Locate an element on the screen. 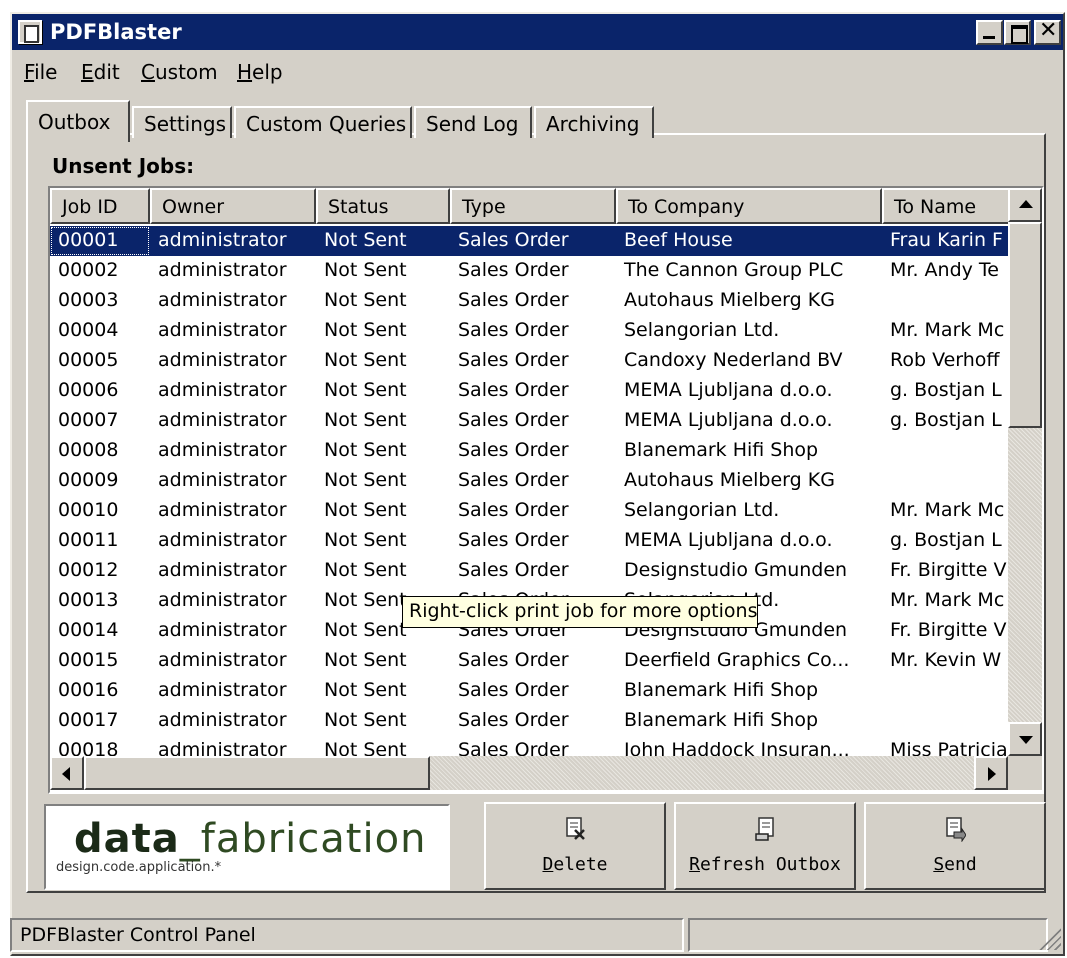  menu-help: Help is located at coordinates (260, 72).